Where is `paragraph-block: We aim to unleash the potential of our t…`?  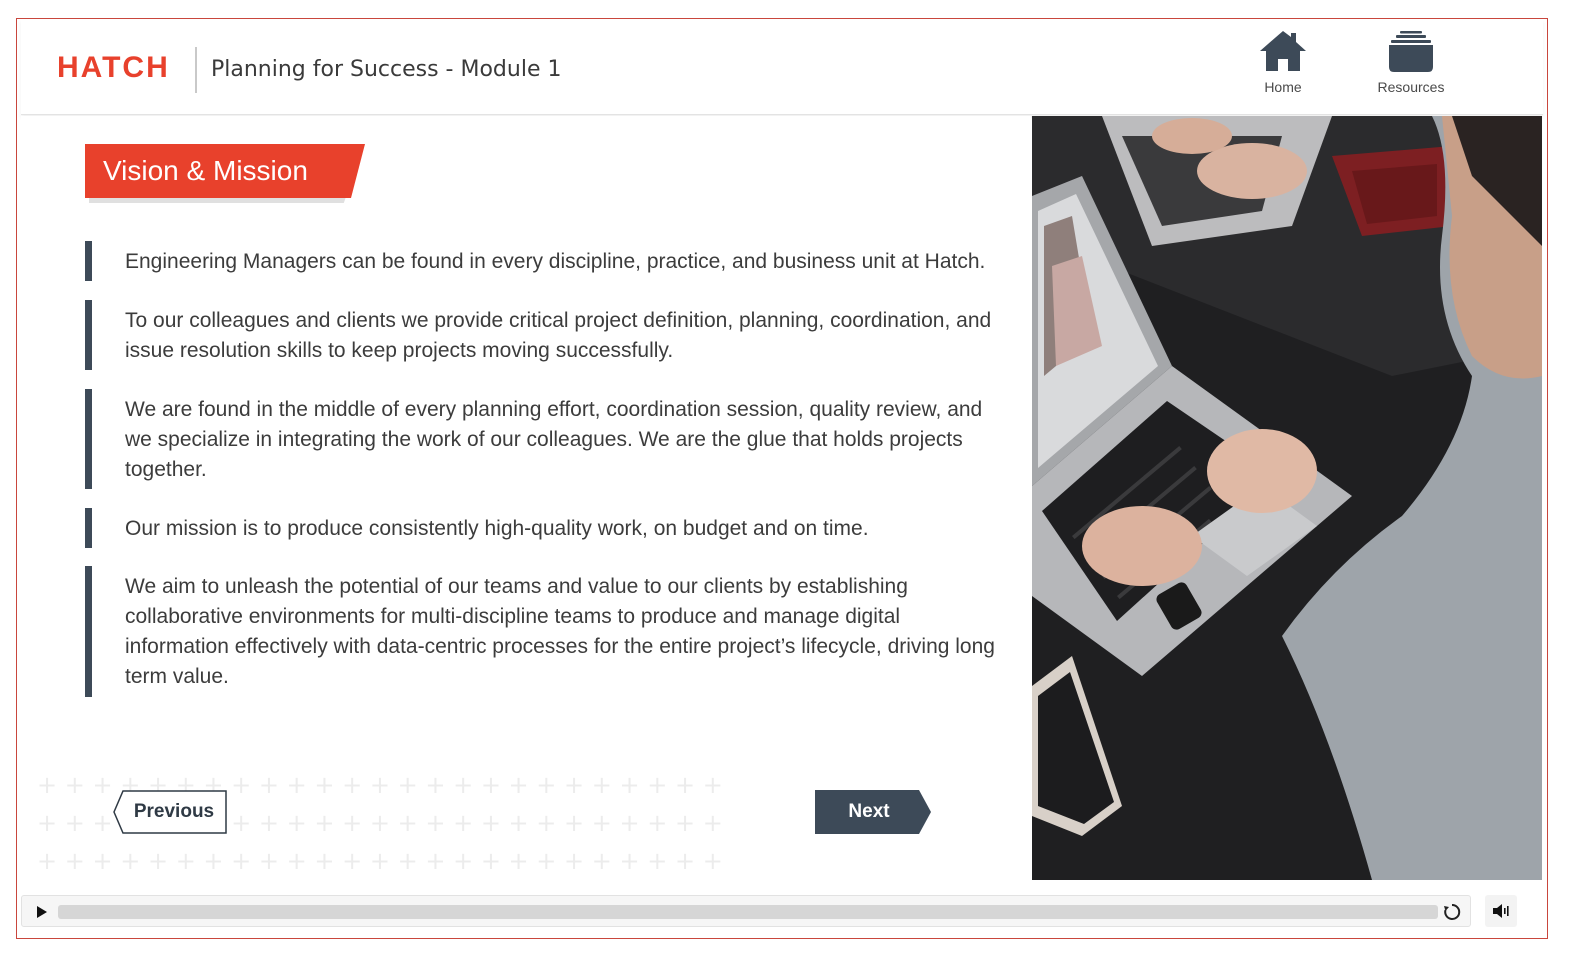
paragraph-block: We aim to unleash the potential of our t… is located at coordinates (545, 631).